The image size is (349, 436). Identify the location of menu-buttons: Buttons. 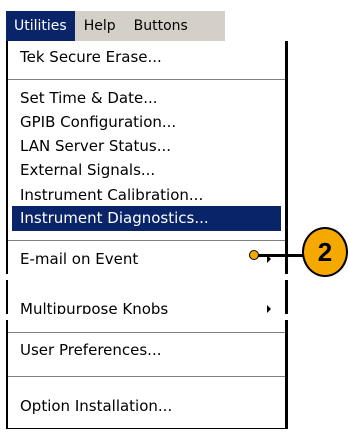
(161, 26).